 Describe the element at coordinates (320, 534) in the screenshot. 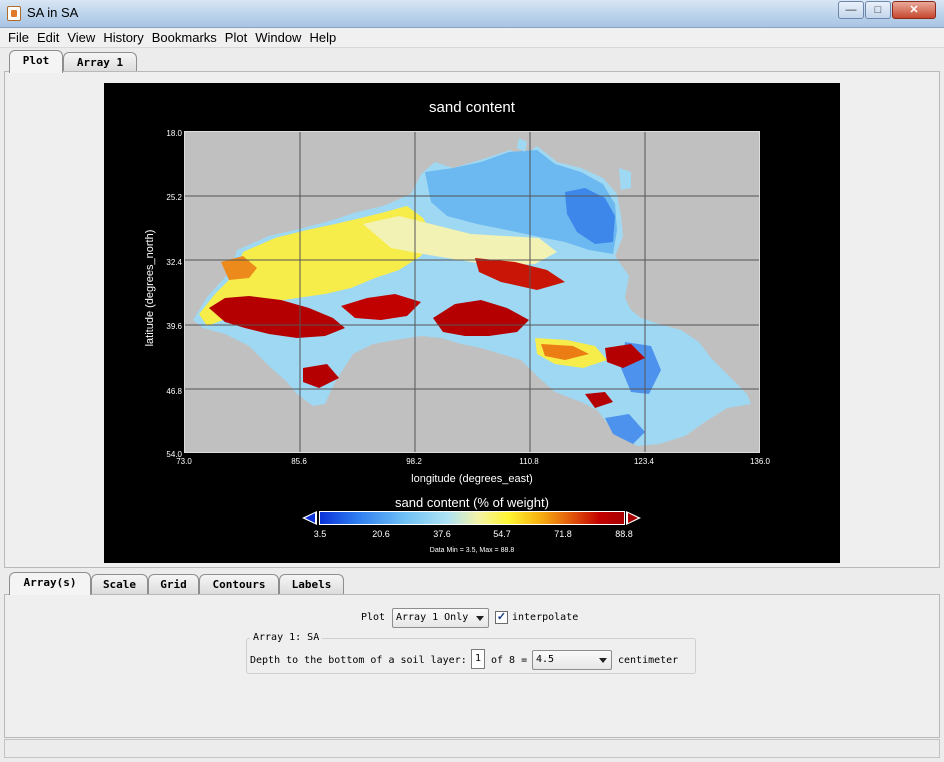

I see `colorbar-tick: 3.5` at that location.